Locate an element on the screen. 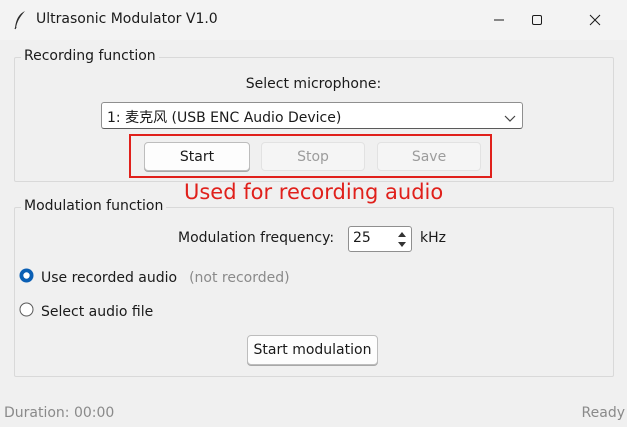 Image resolution: width=627 pixels, height=427 pixels. window-title: Ultrasonic Modulator V1.0 is located at coordinates (127, 19).